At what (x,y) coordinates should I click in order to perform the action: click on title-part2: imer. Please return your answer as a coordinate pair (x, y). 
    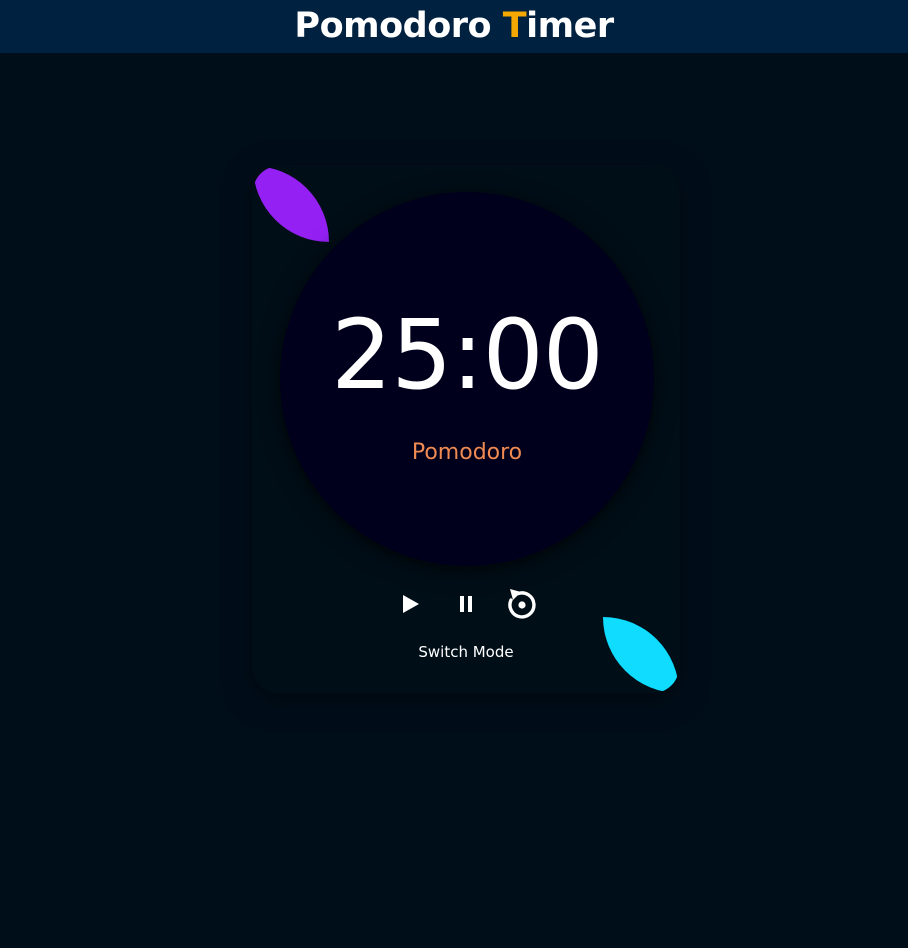
    Looking at the image, I should click on (570, 26).